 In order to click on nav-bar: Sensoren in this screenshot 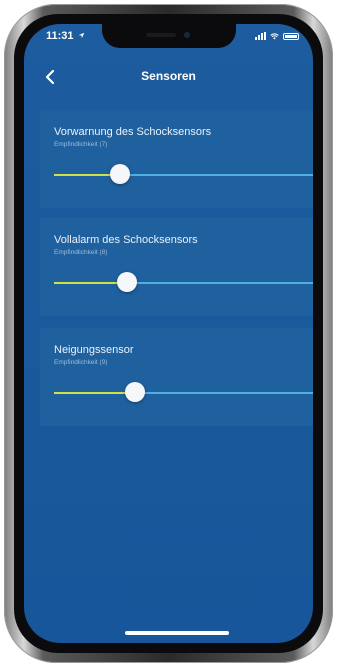, I will do `click(168, 78)`.